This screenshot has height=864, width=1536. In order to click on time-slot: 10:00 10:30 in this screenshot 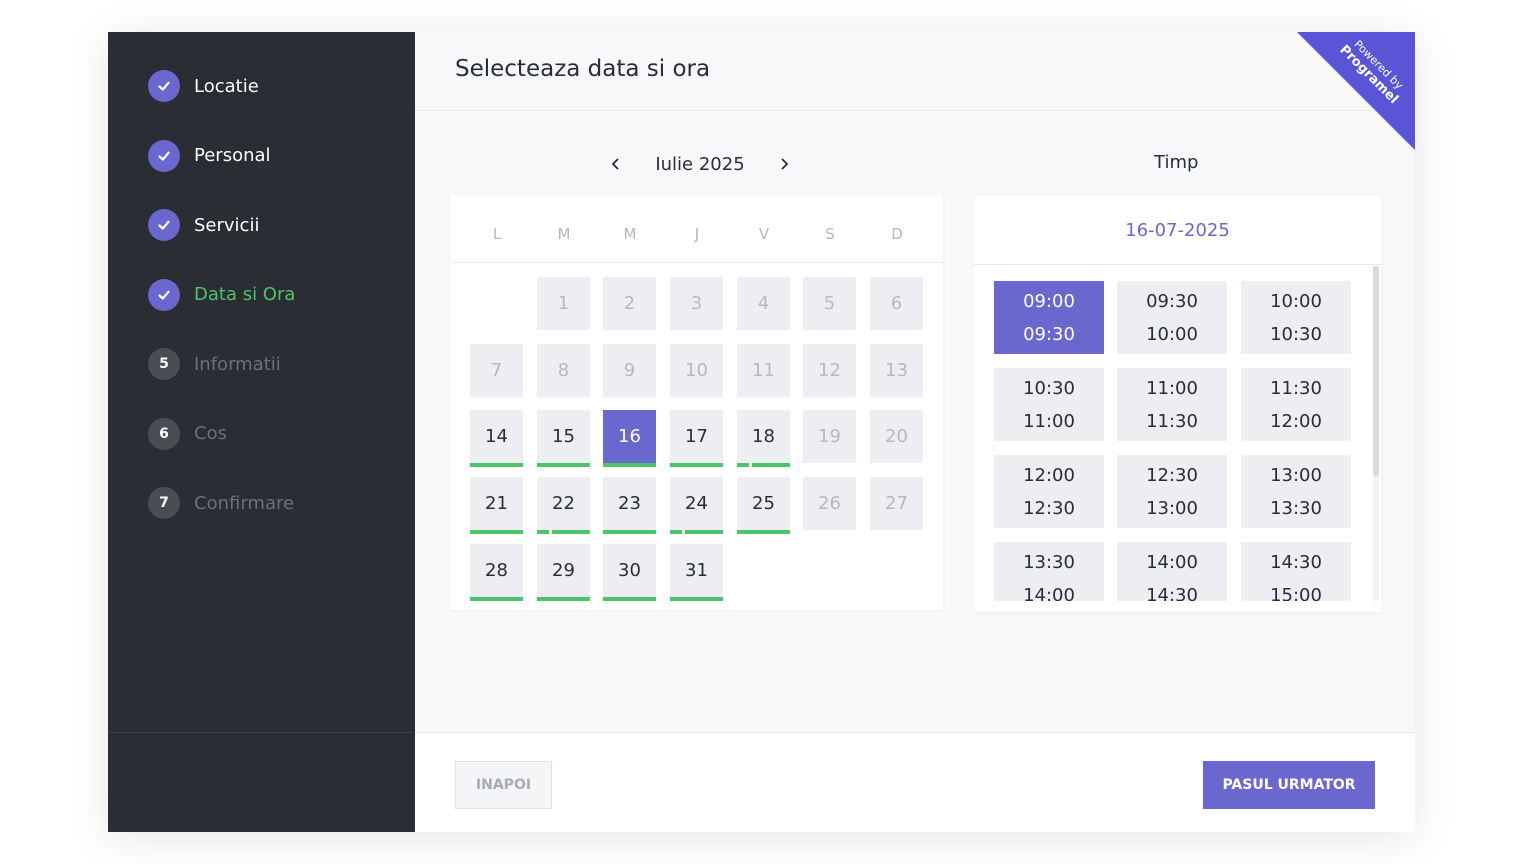, I will do `click(1296, 317)`.